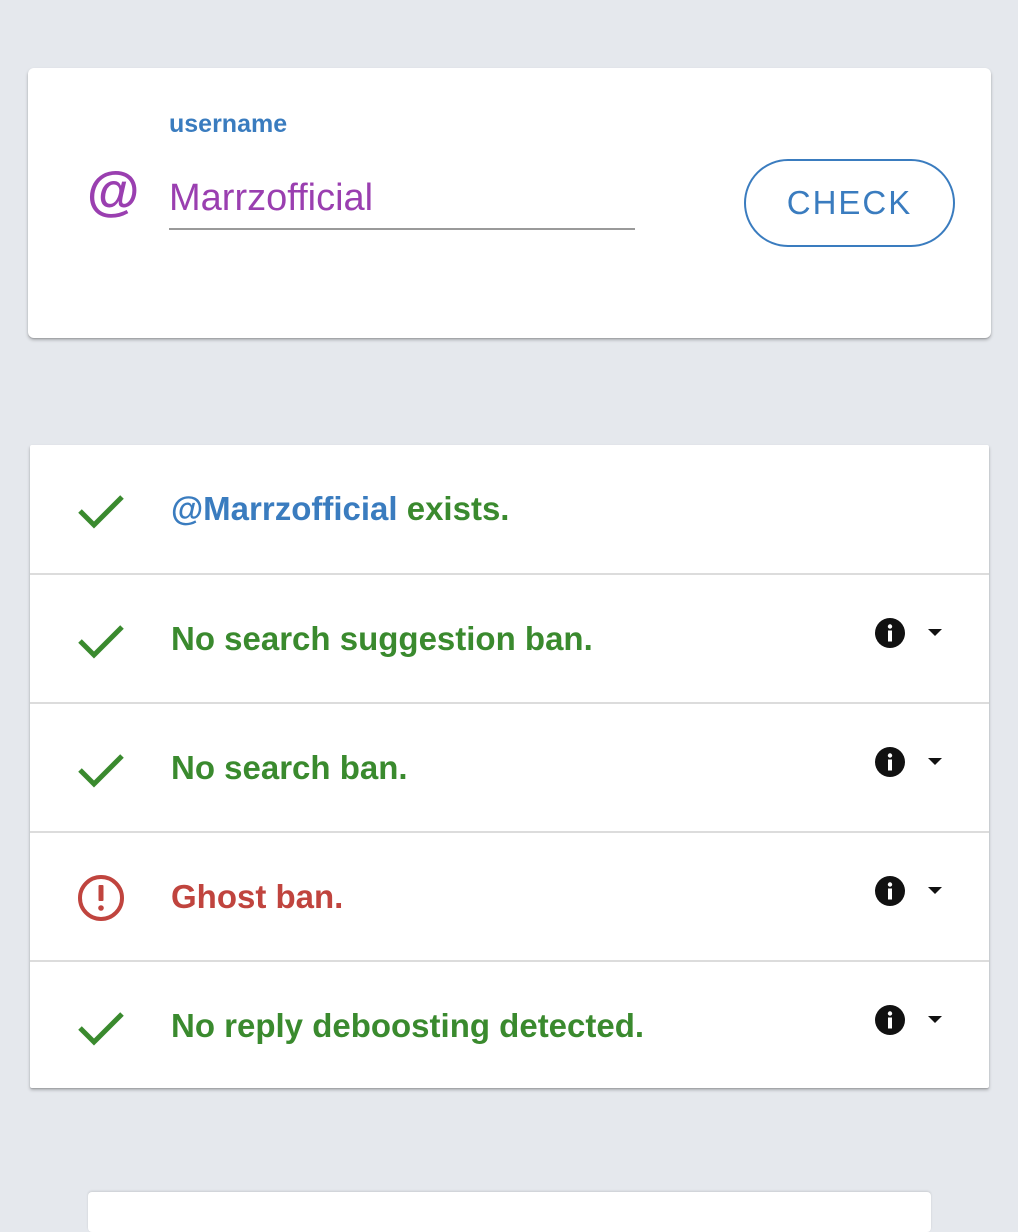 Image resolution: width=1018 pixels, height=1232 pixels. I want to click on username-label: username, so click(228, 124).